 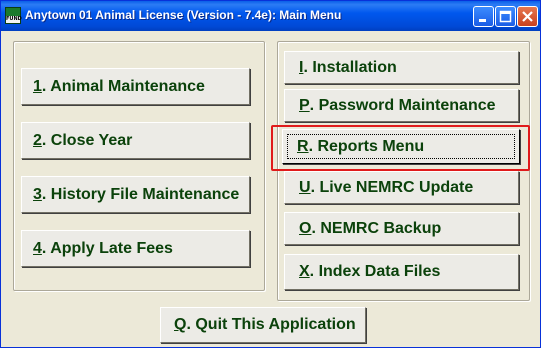 I want to click on quit-application-button: Q. Quit This Application, so click(x=263, y=325).